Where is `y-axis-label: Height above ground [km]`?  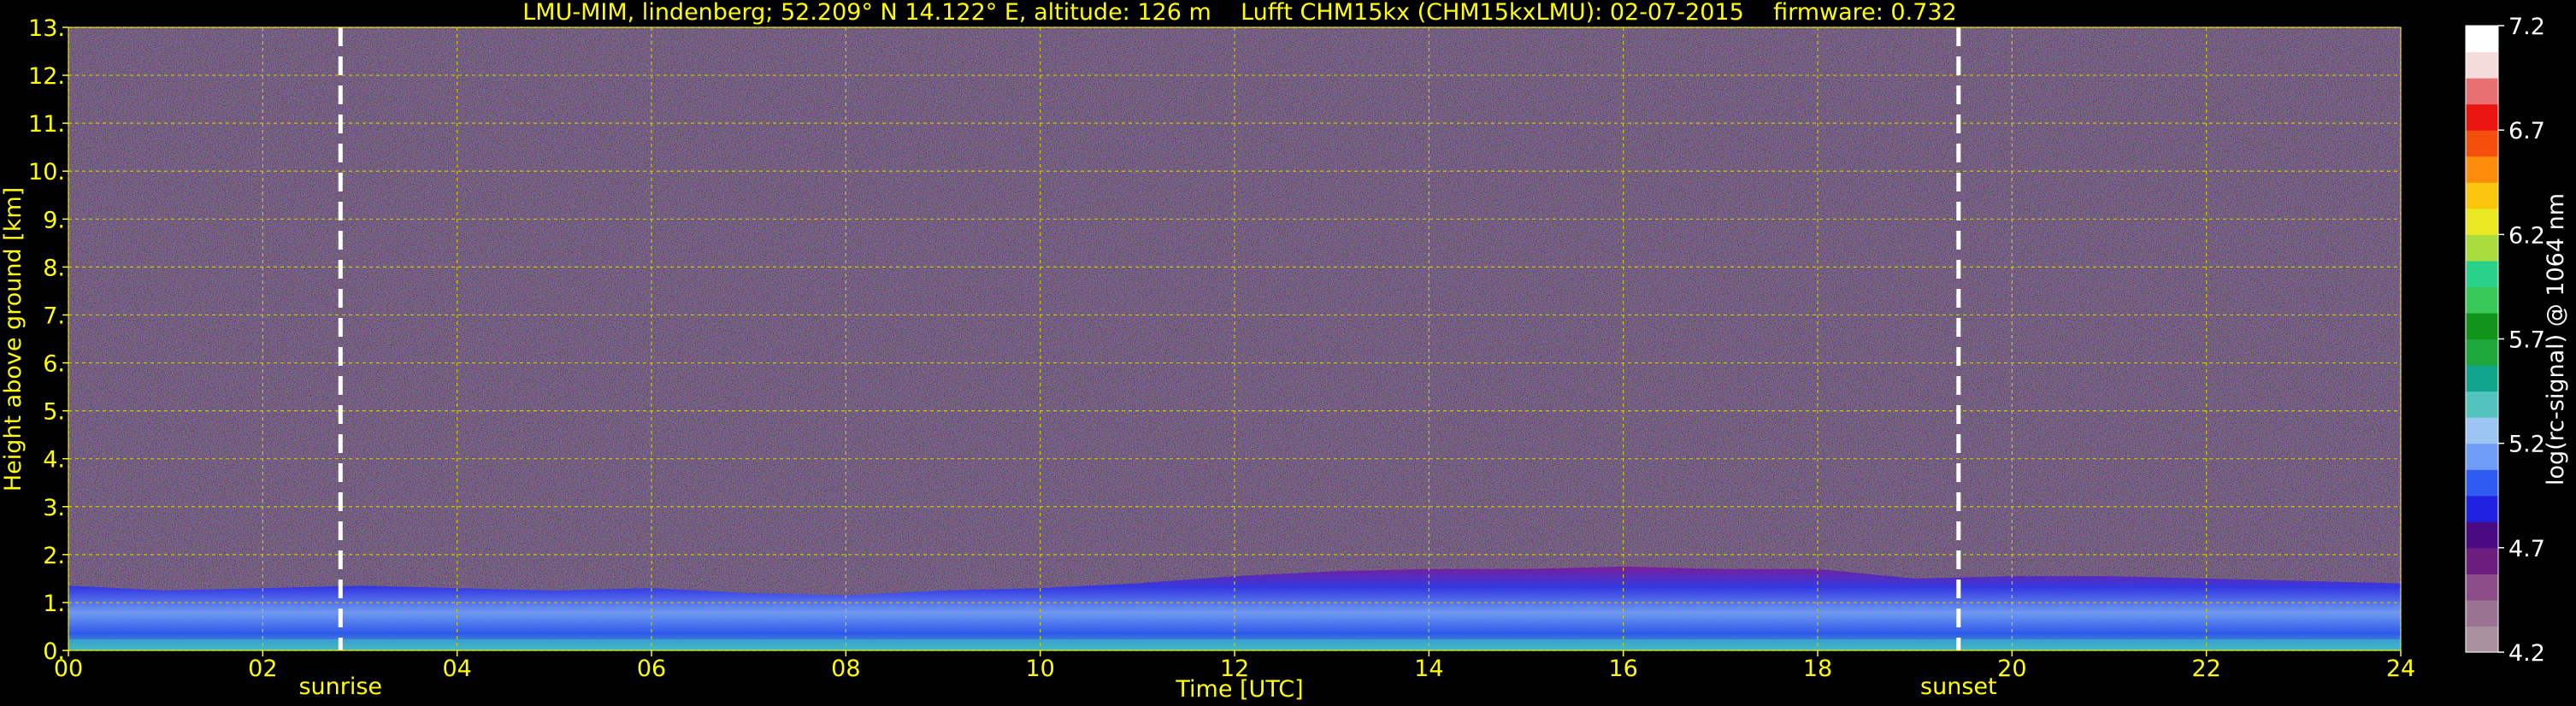
y-axis-label: Height above ground [km] is located at coordinates (14, 339).